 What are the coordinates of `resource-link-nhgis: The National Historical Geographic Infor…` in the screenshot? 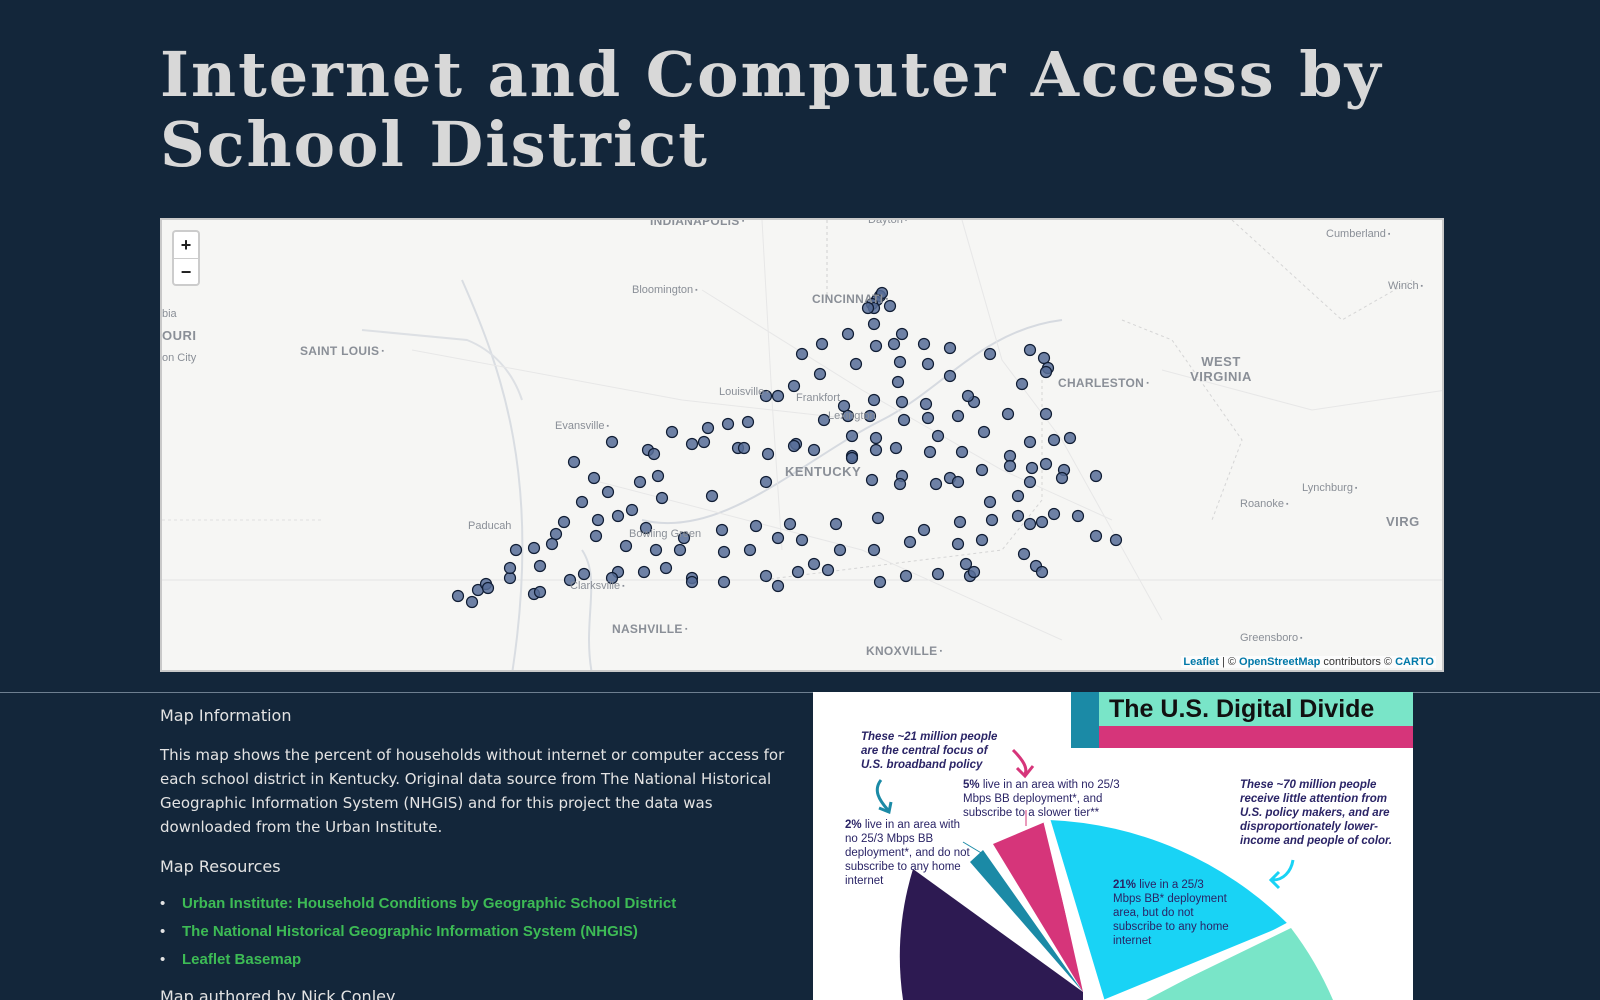 It's located at (410, 931).